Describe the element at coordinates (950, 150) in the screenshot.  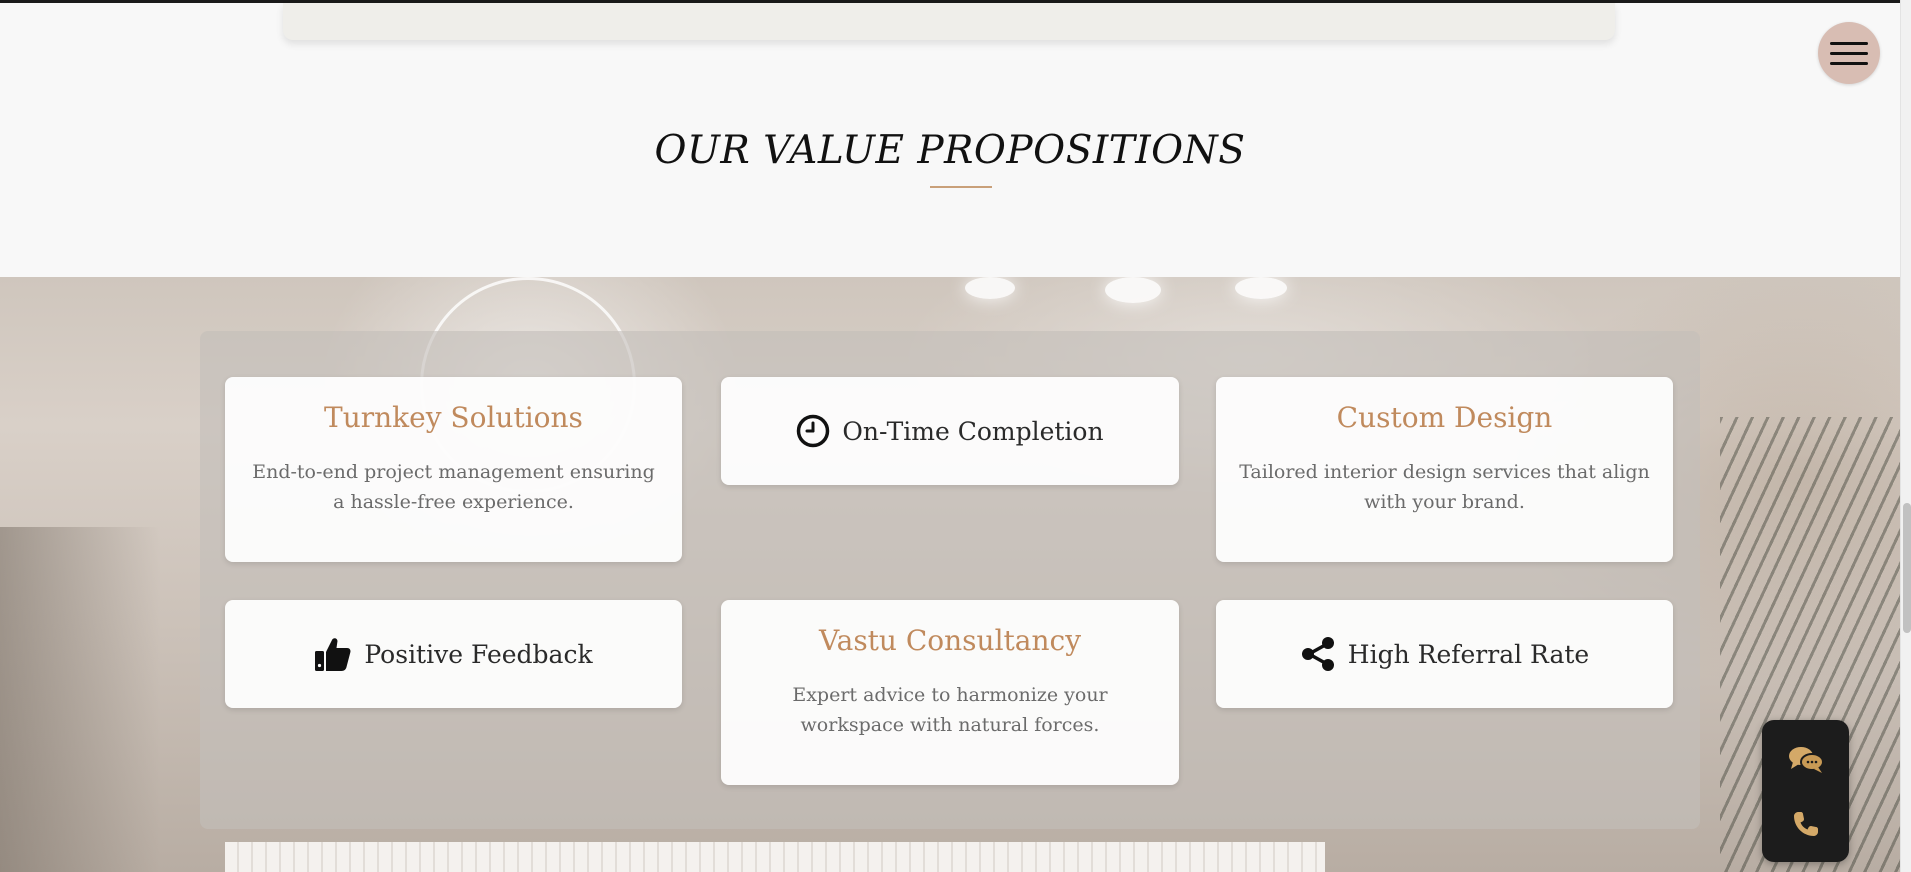
I see `section-heading: OUR VALUE PROPOSITIONS` at that location.